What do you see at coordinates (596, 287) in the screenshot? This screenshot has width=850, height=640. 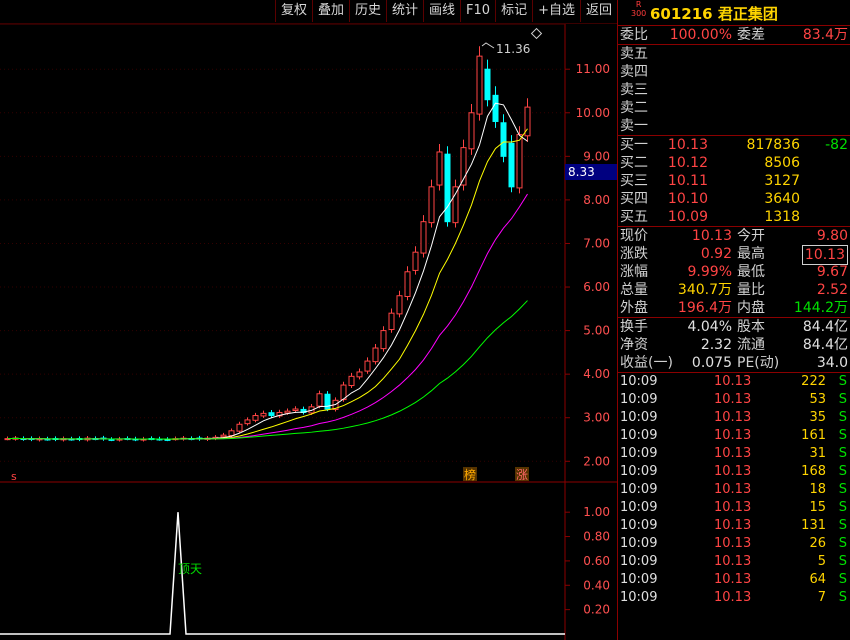 I see `price-tick-label: 6.00` at bounding box center [596, 287].